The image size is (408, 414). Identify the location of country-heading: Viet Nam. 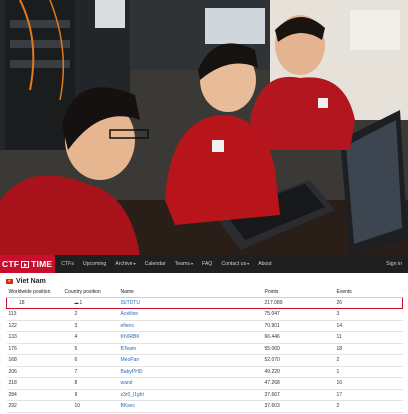
(204, 281).